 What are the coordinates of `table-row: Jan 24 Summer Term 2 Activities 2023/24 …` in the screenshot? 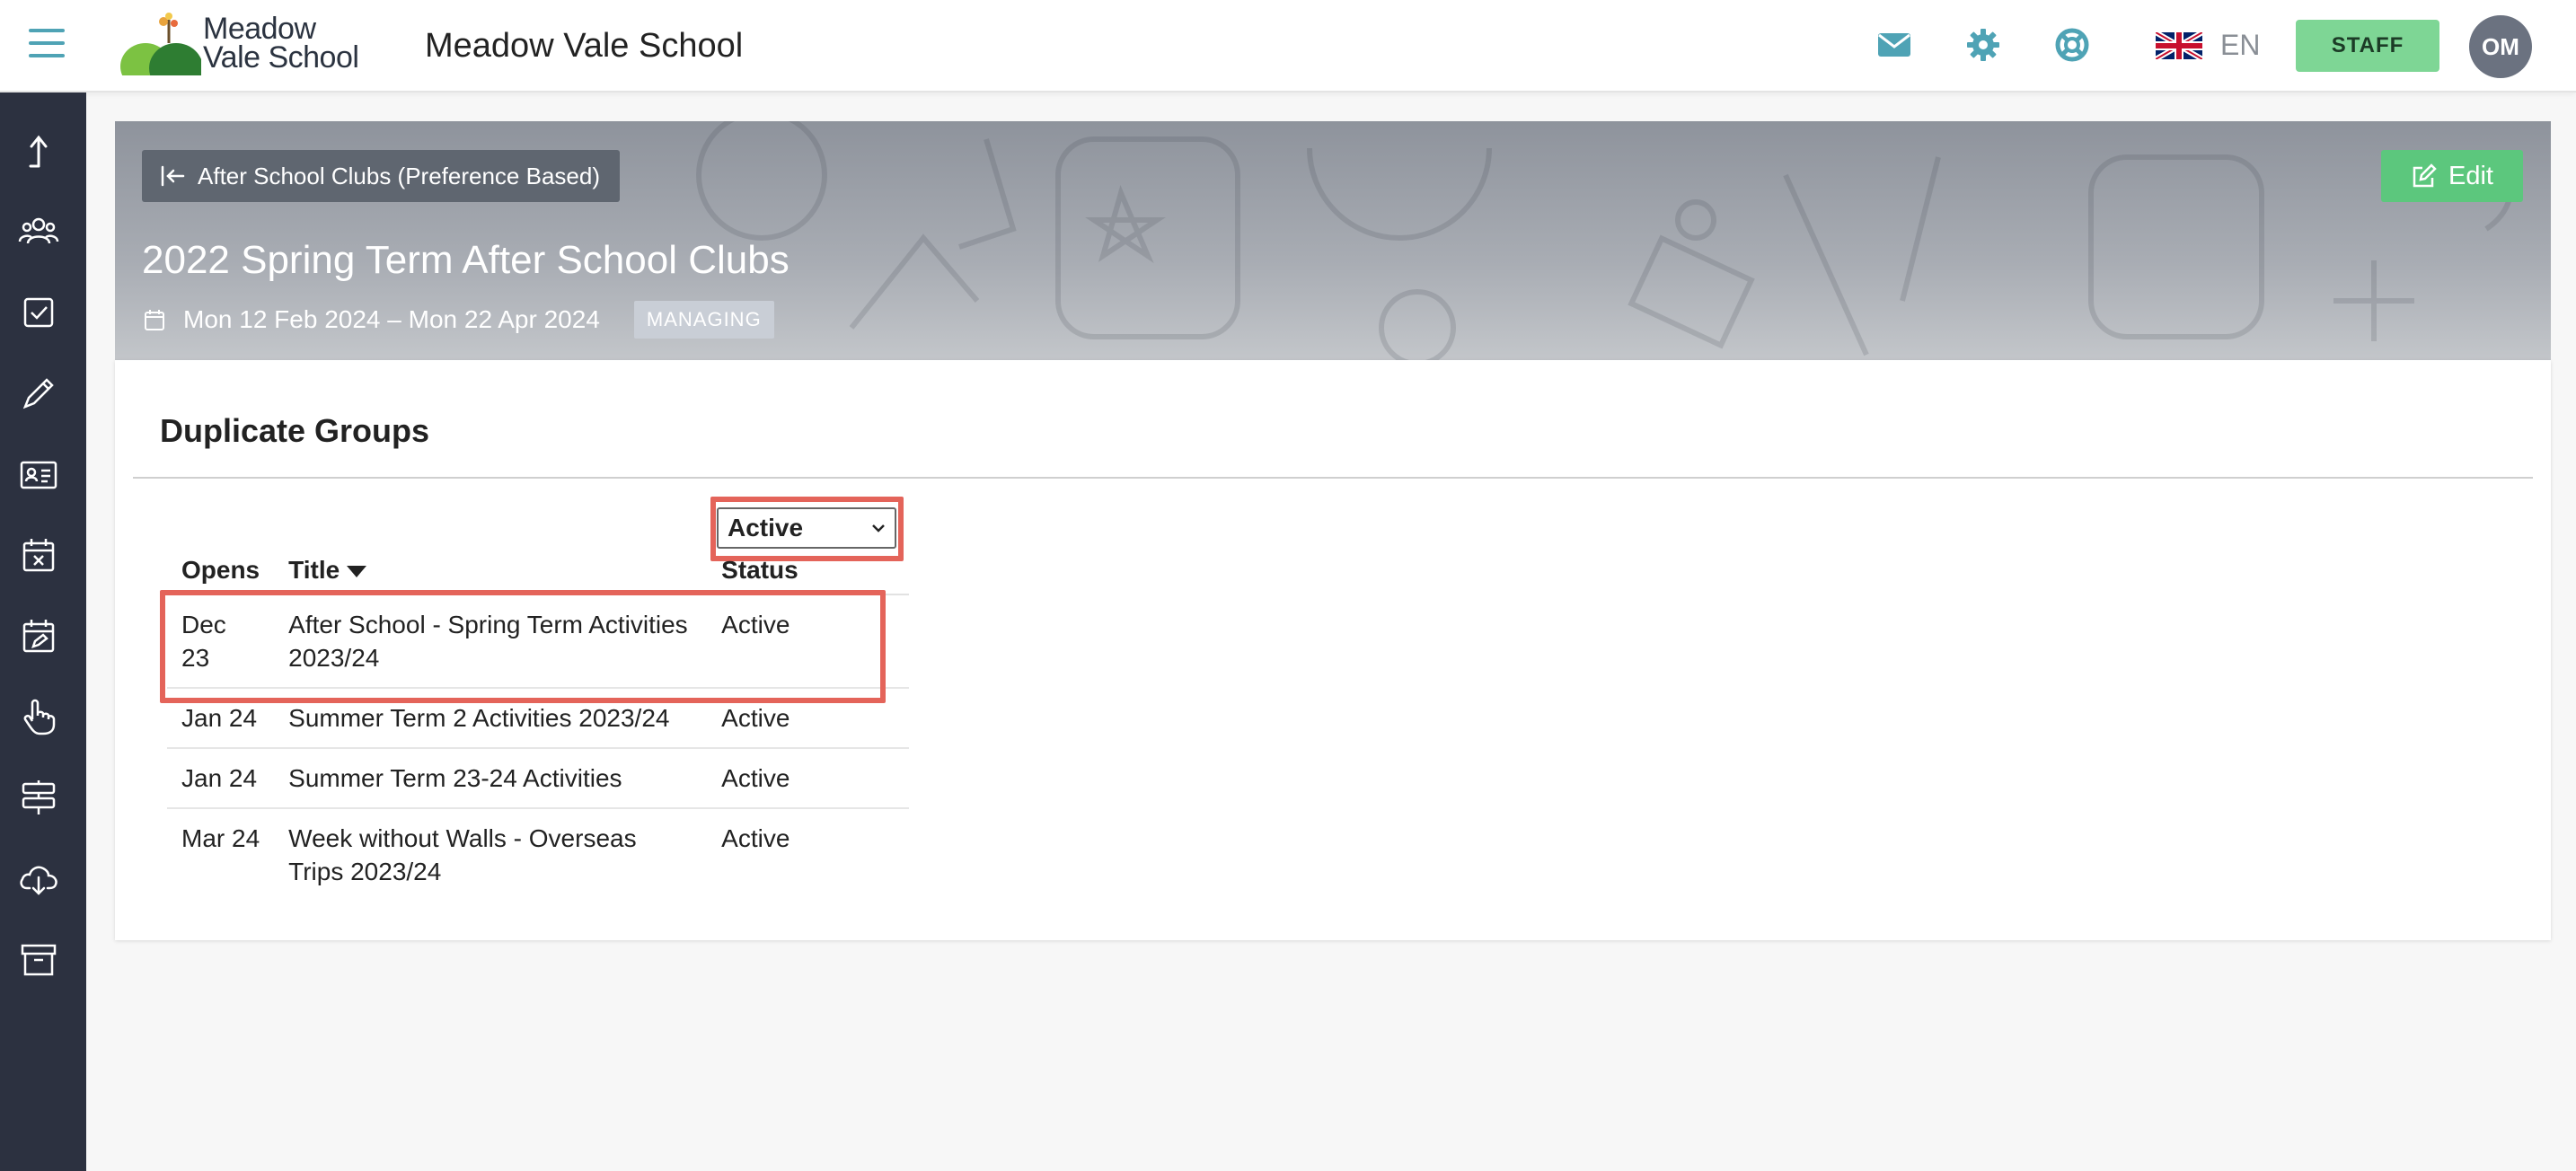 It's located at (538, 718).